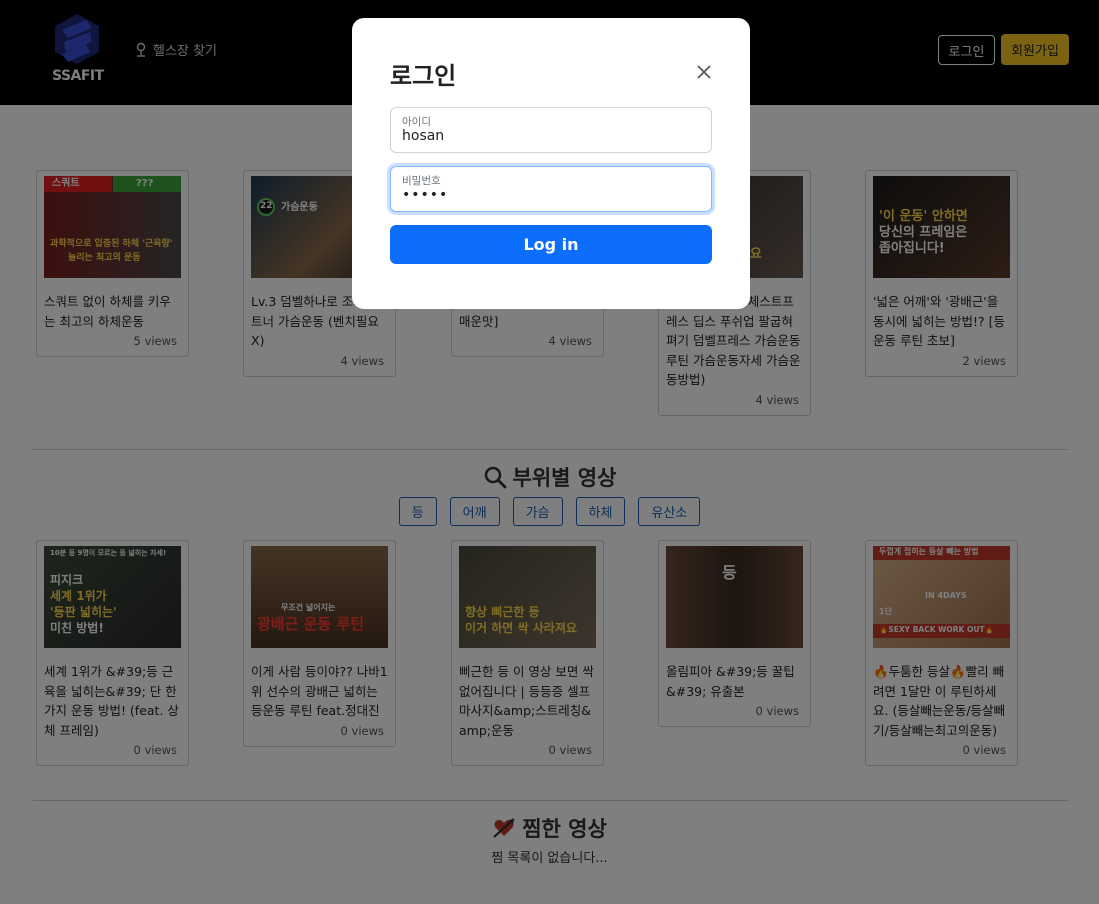 The image size is (1099, 904). I want to click on login-modal-title: 로그인, so click(423, 76).